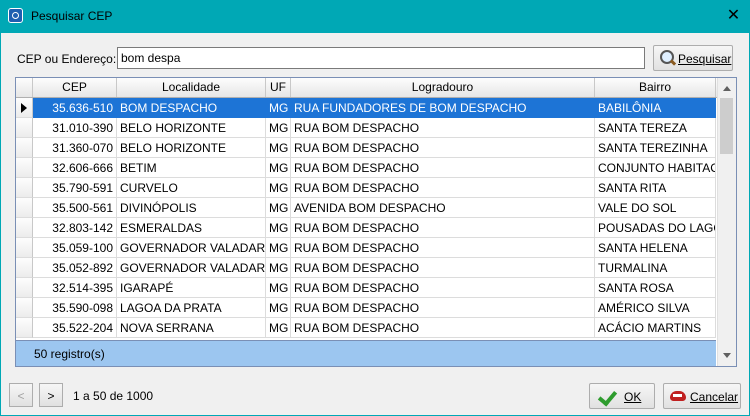 This screenshot has width=750, height=416. What do you see at coordinates (191, 228) in the screenshot?
I see `cell-localidade: ESMERALDAS` at bounding box center [191, 228].